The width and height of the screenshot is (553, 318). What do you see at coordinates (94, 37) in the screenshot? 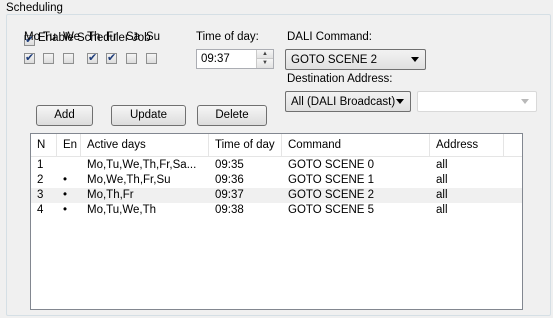
I see `day-label-th: Th` at bounding box center [94, 37].